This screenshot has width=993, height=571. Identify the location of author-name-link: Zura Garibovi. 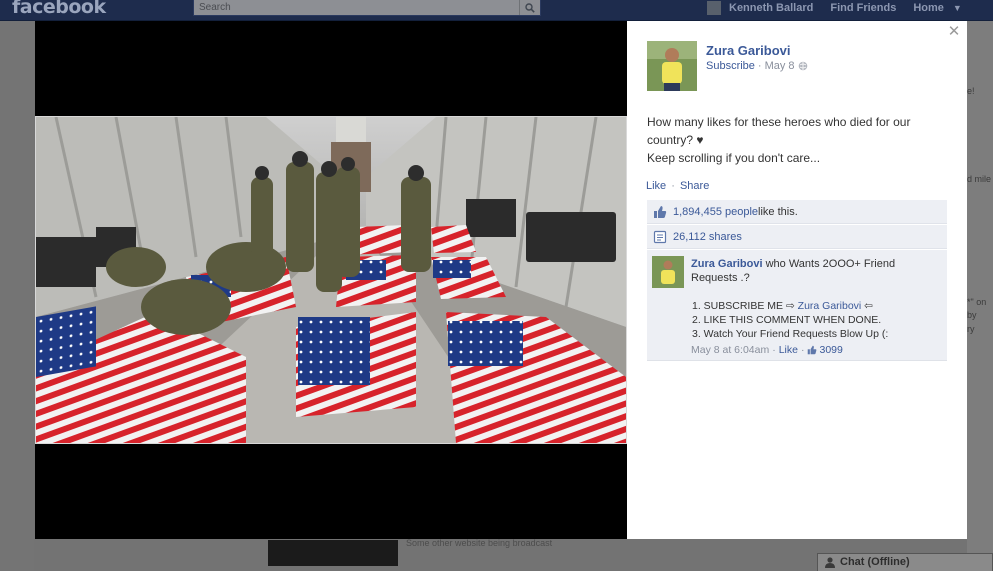
(748, 50).